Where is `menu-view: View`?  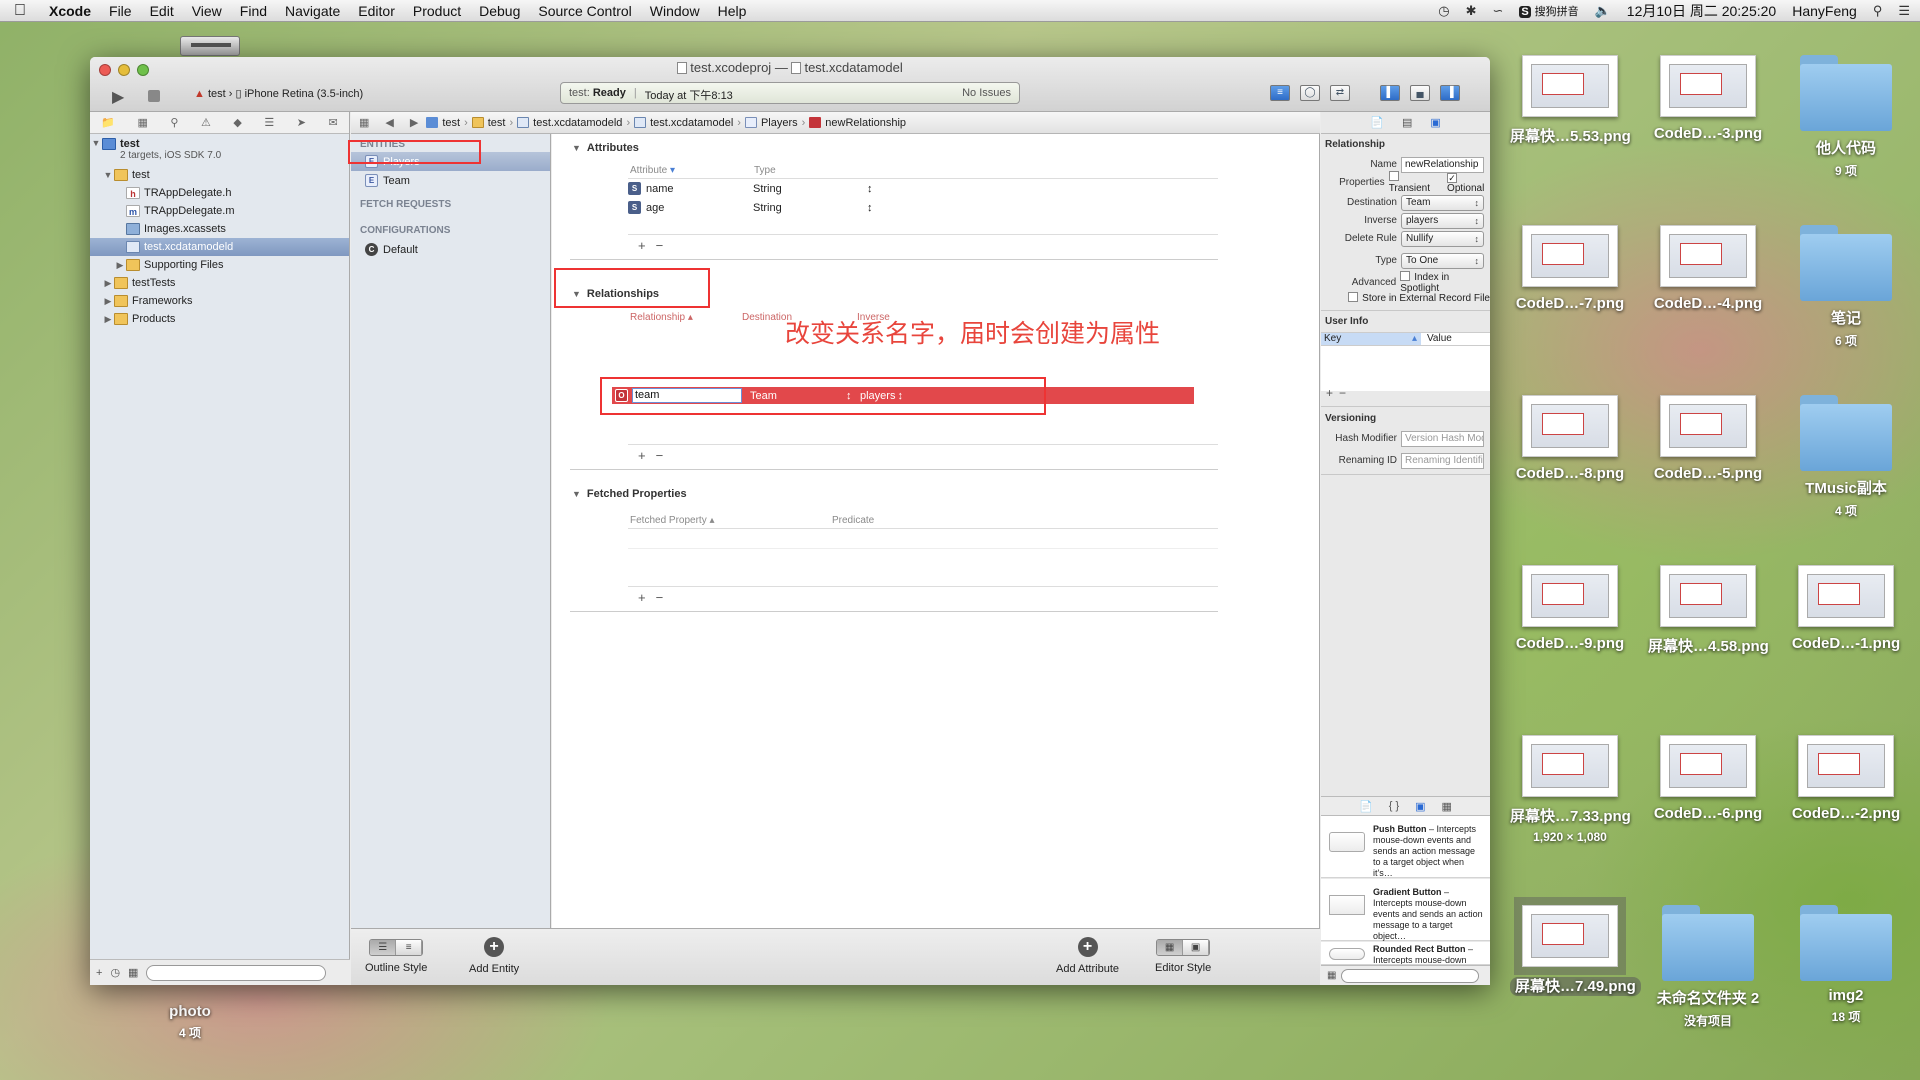
menu-view: View is located at coordinates (207, 11).